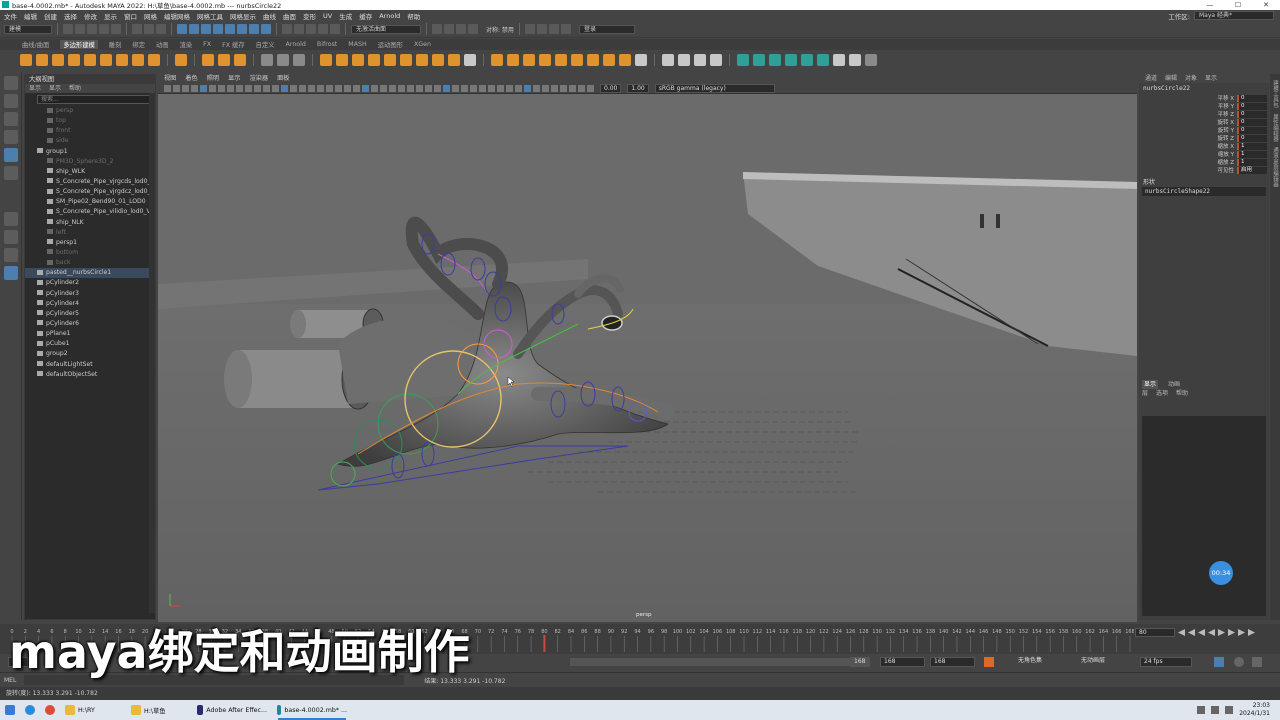 This screenshot has width=1280, height=720. What do you see at coordinates (90, 60) in the screenshot?
I see `poly-torus-icon` at bounding box center [90, 60].